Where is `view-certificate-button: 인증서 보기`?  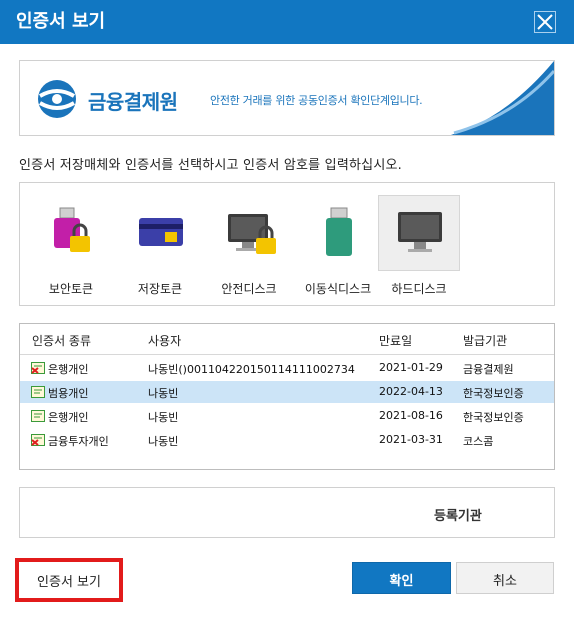 view-certificate-button: 인증서 보기 is located at coordinates (69, 580).